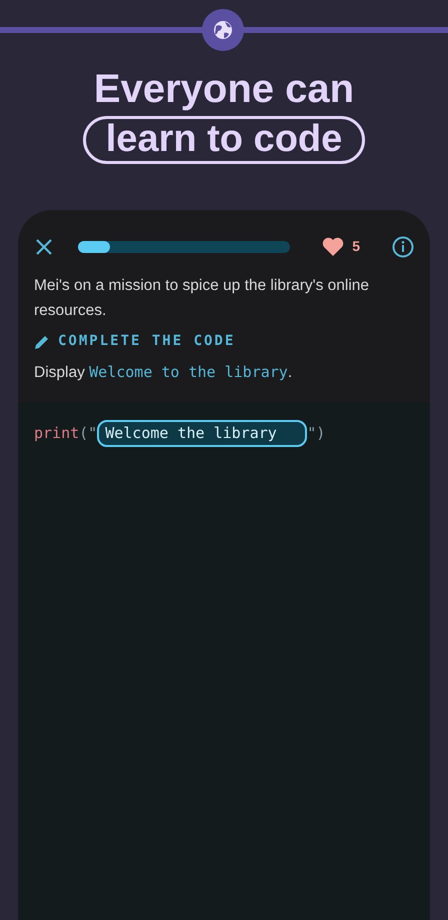  What do you see at coordinates (42, 342) in the screenshot?
I see `pencil-icon` at bounding box center [42, 342].